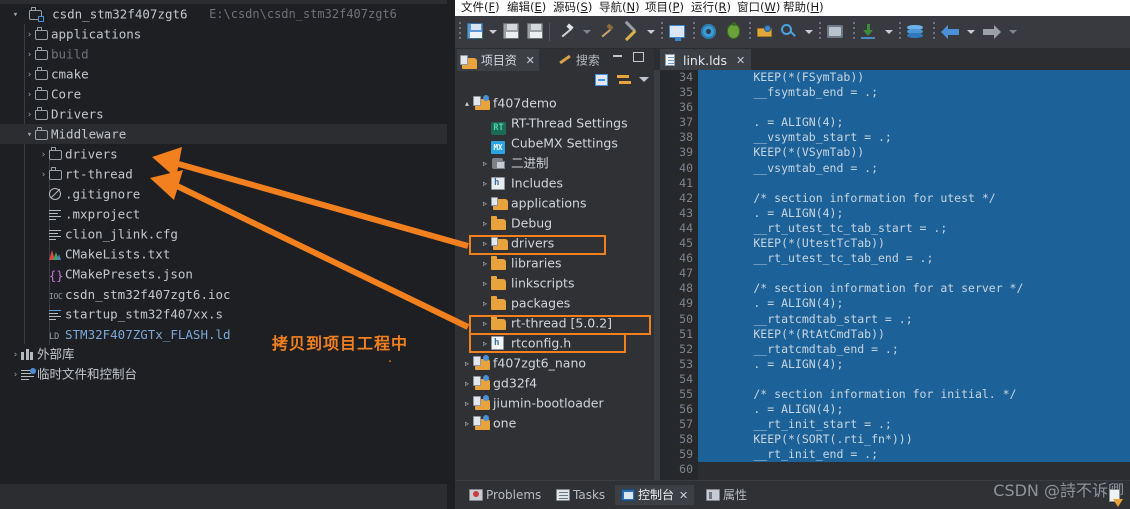 Image resolution: width=1130 pixels, height=509 pixels. What do you see at coordinates (758, 8) in the screenshot?
I see `menu-item-6: 窗口(W)` at bounding box center [758, 8].